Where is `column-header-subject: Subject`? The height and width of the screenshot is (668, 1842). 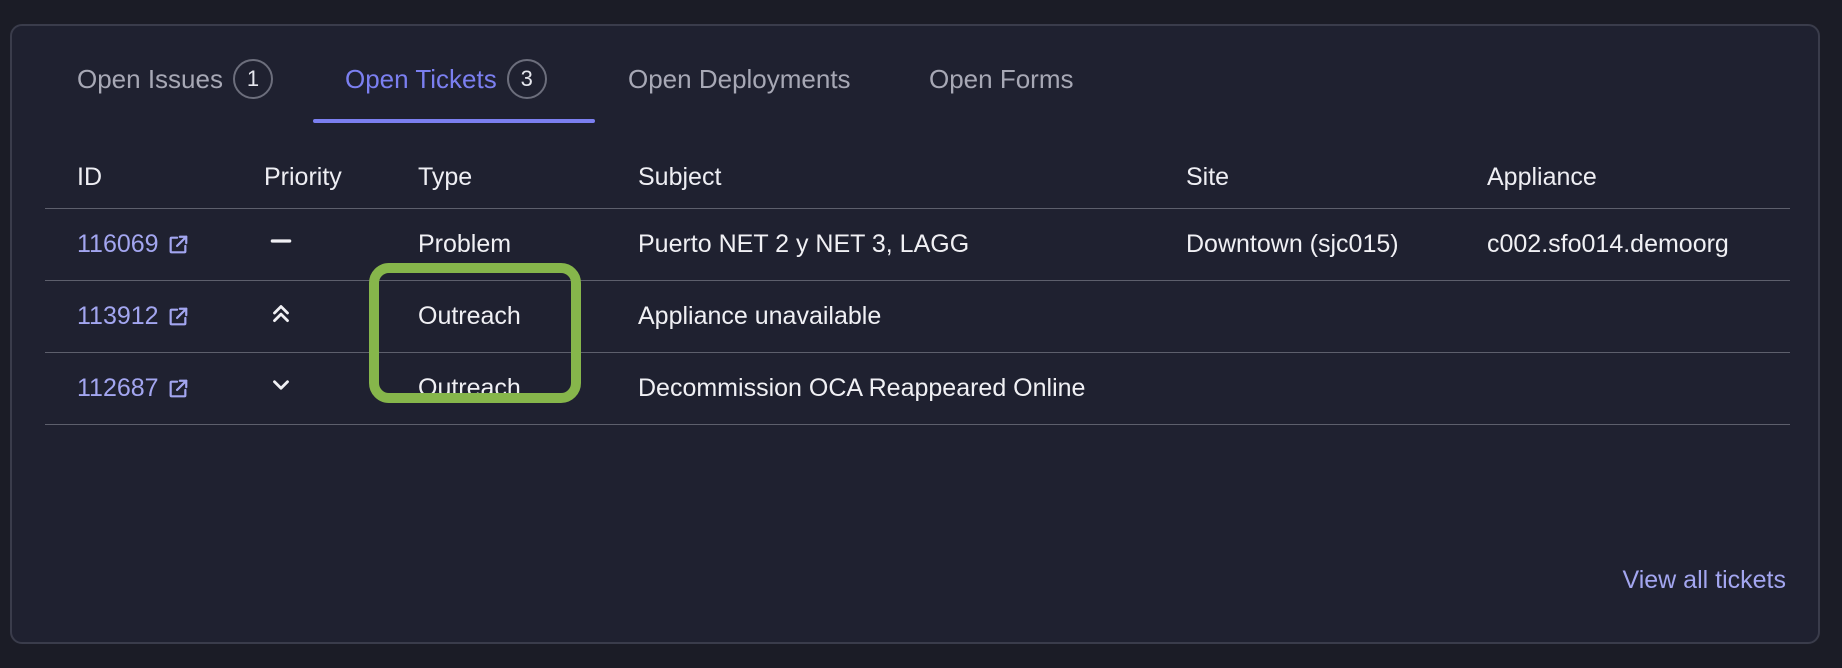
column-header-subject: Subject is located at coordinates (880, 177).